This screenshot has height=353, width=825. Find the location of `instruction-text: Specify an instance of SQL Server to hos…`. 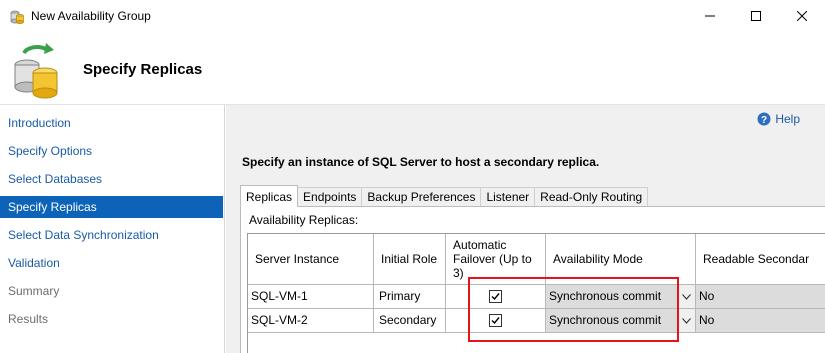

instruction-text: Specify an instance of SQL Server to hos… is located at coordinates (421, 162).